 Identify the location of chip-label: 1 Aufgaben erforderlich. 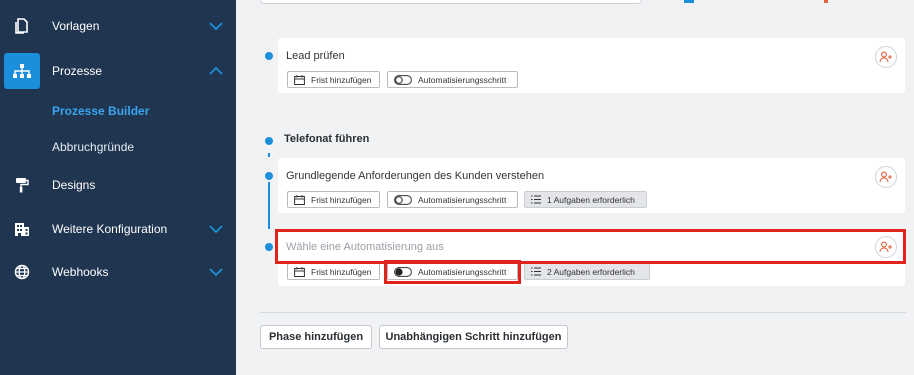
(591, 199).